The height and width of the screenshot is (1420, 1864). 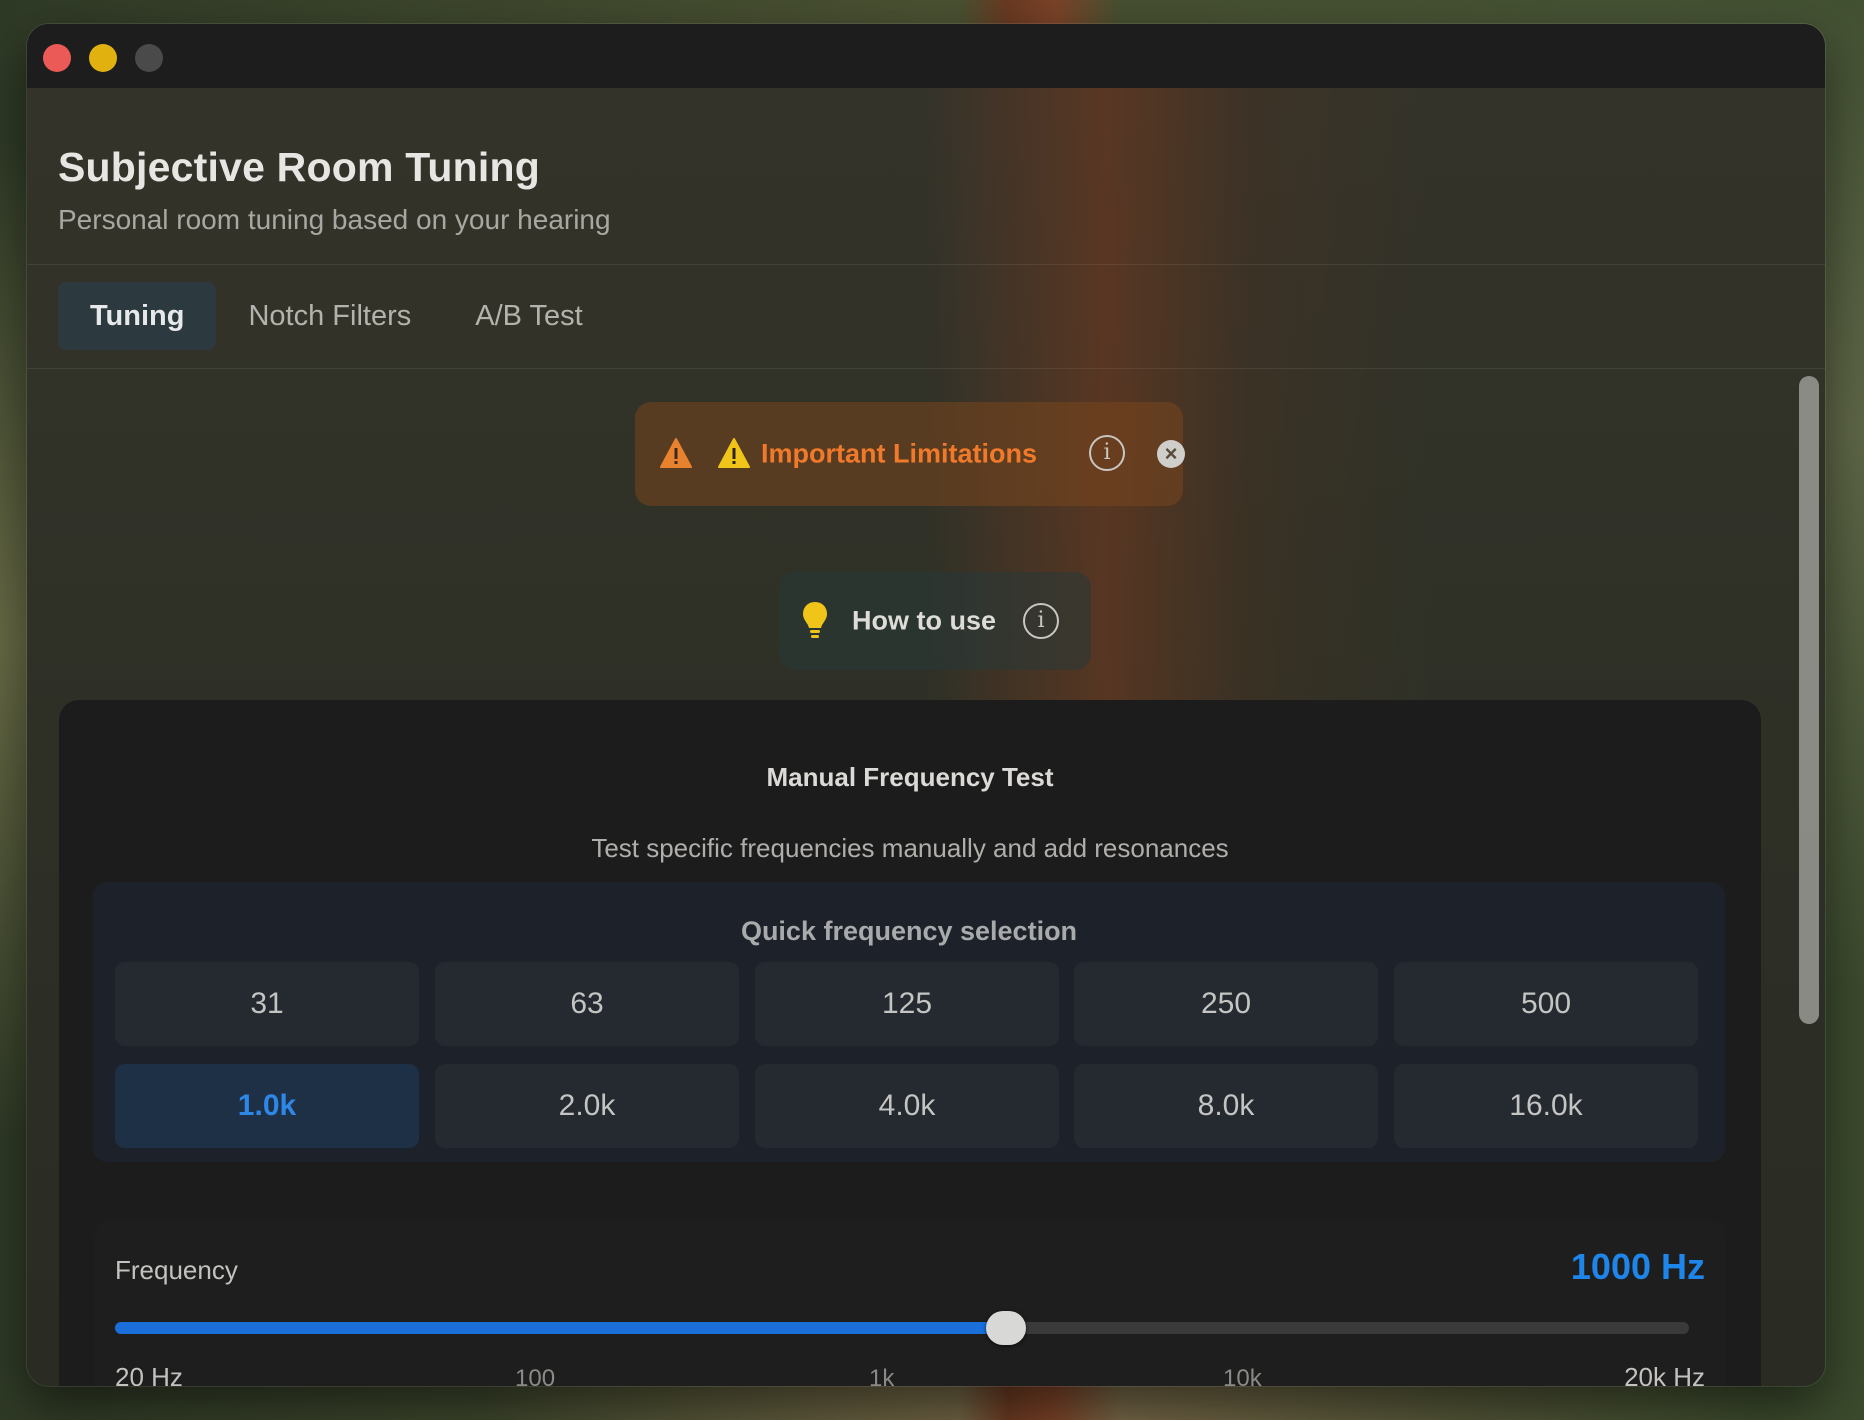 What do you see at coordinates (535, 1375) in the screenshot?
I see `slider-tick-100: 100` at bounding box center [535, 1375].